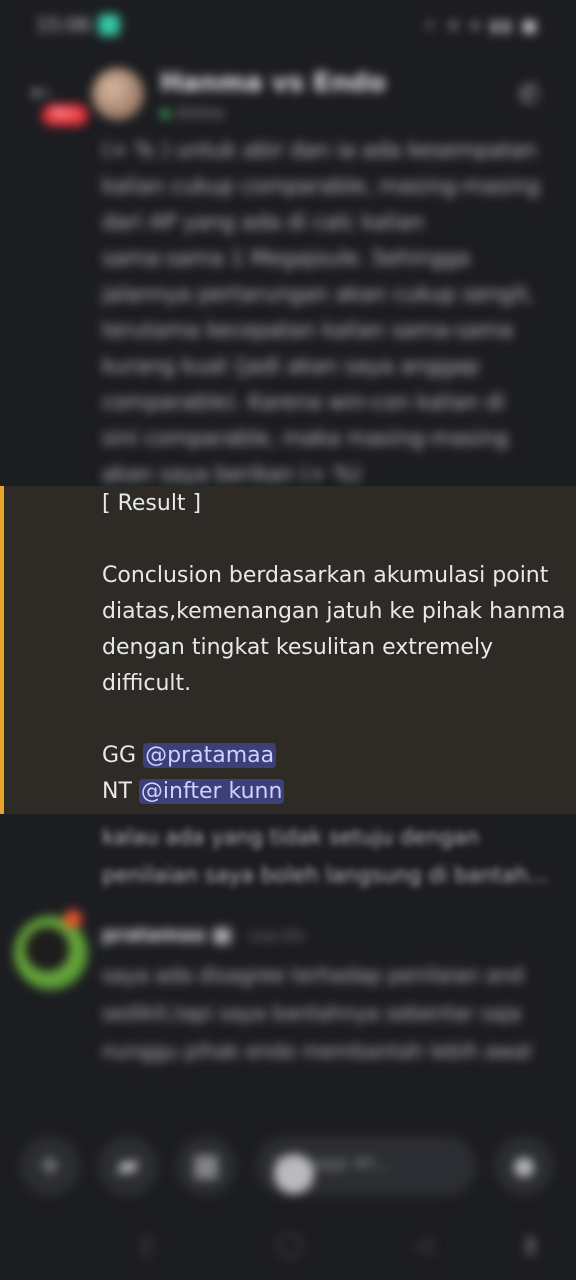 The height and width of the screenshot is (1280, 576). Describe the element at coordinates (211, 791) in the screenshot. I see `mention-infter-kunn: @infter kunn` at that location.